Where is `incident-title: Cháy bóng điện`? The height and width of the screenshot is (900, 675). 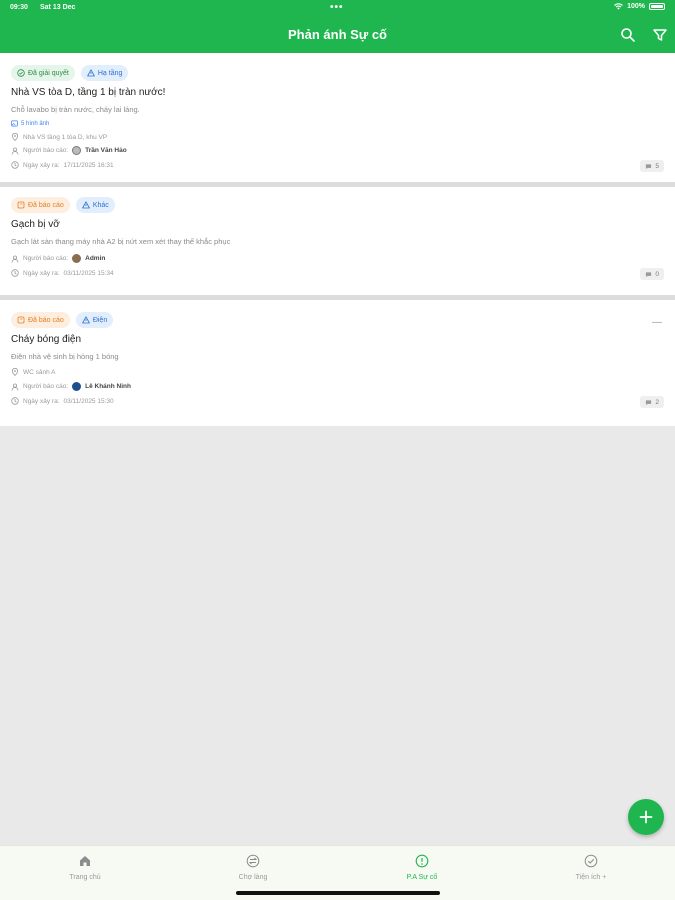 incident-title: Cháy bóng điện is located at coordinates (46, 339).